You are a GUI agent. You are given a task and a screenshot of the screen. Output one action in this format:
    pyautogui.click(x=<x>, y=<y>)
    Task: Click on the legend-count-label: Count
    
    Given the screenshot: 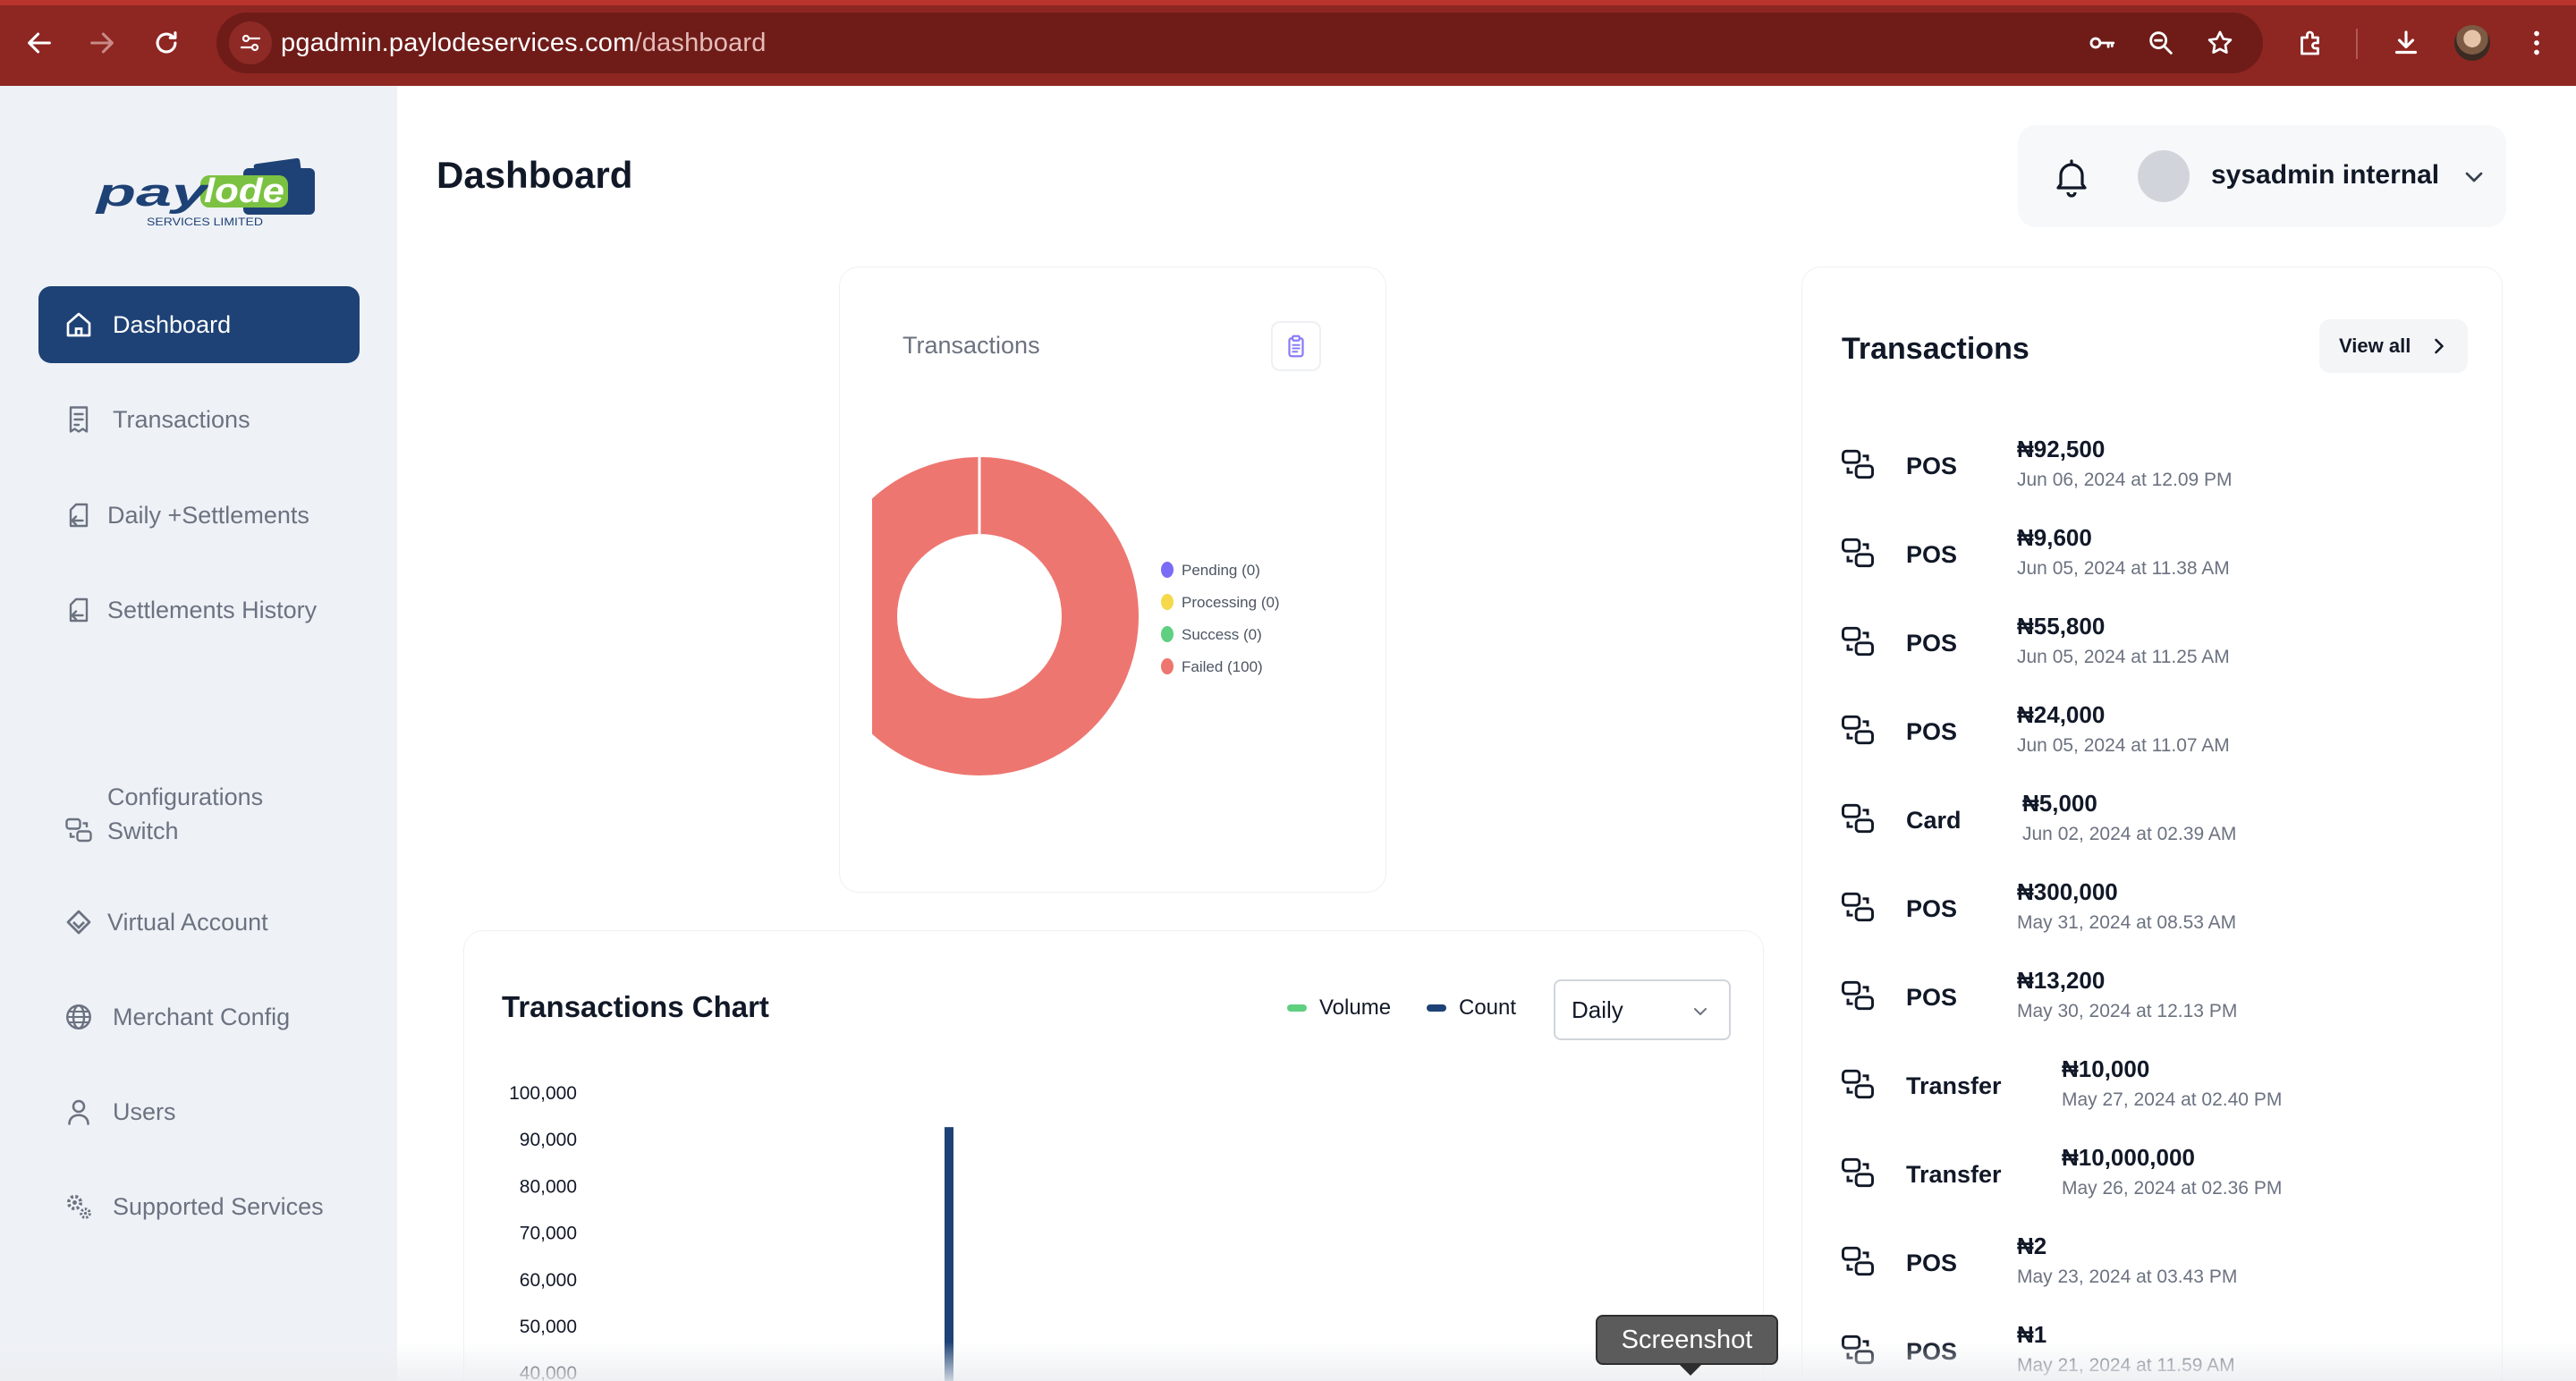 What is the action you would take?
    pyautogui.click(x=1488, y=1008)
    